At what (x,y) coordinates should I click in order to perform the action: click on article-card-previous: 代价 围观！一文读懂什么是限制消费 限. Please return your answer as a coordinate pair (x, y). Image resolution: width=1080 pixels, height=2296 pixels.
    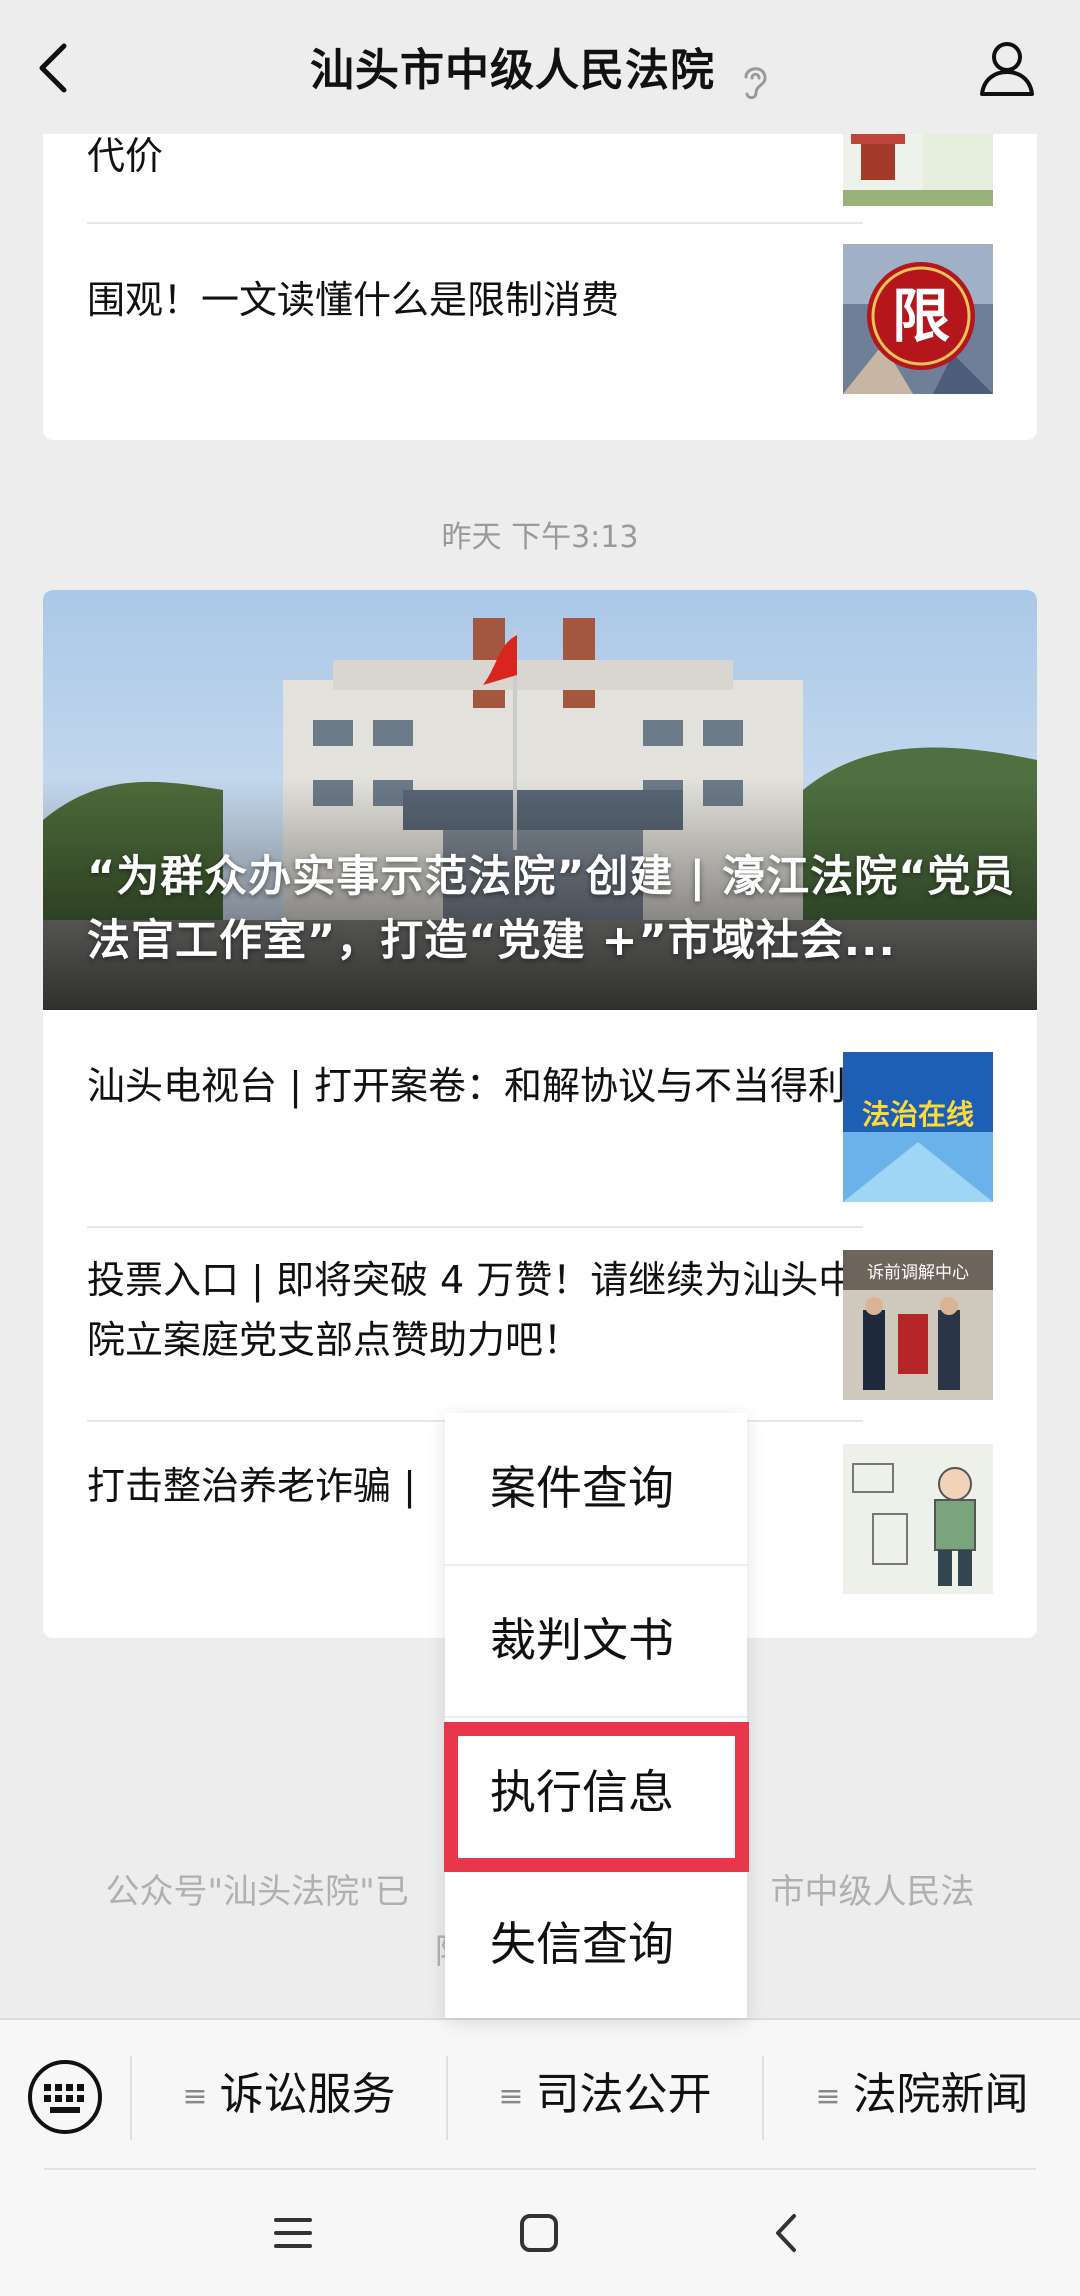
    Looking at the image, I should click on (540, 275).